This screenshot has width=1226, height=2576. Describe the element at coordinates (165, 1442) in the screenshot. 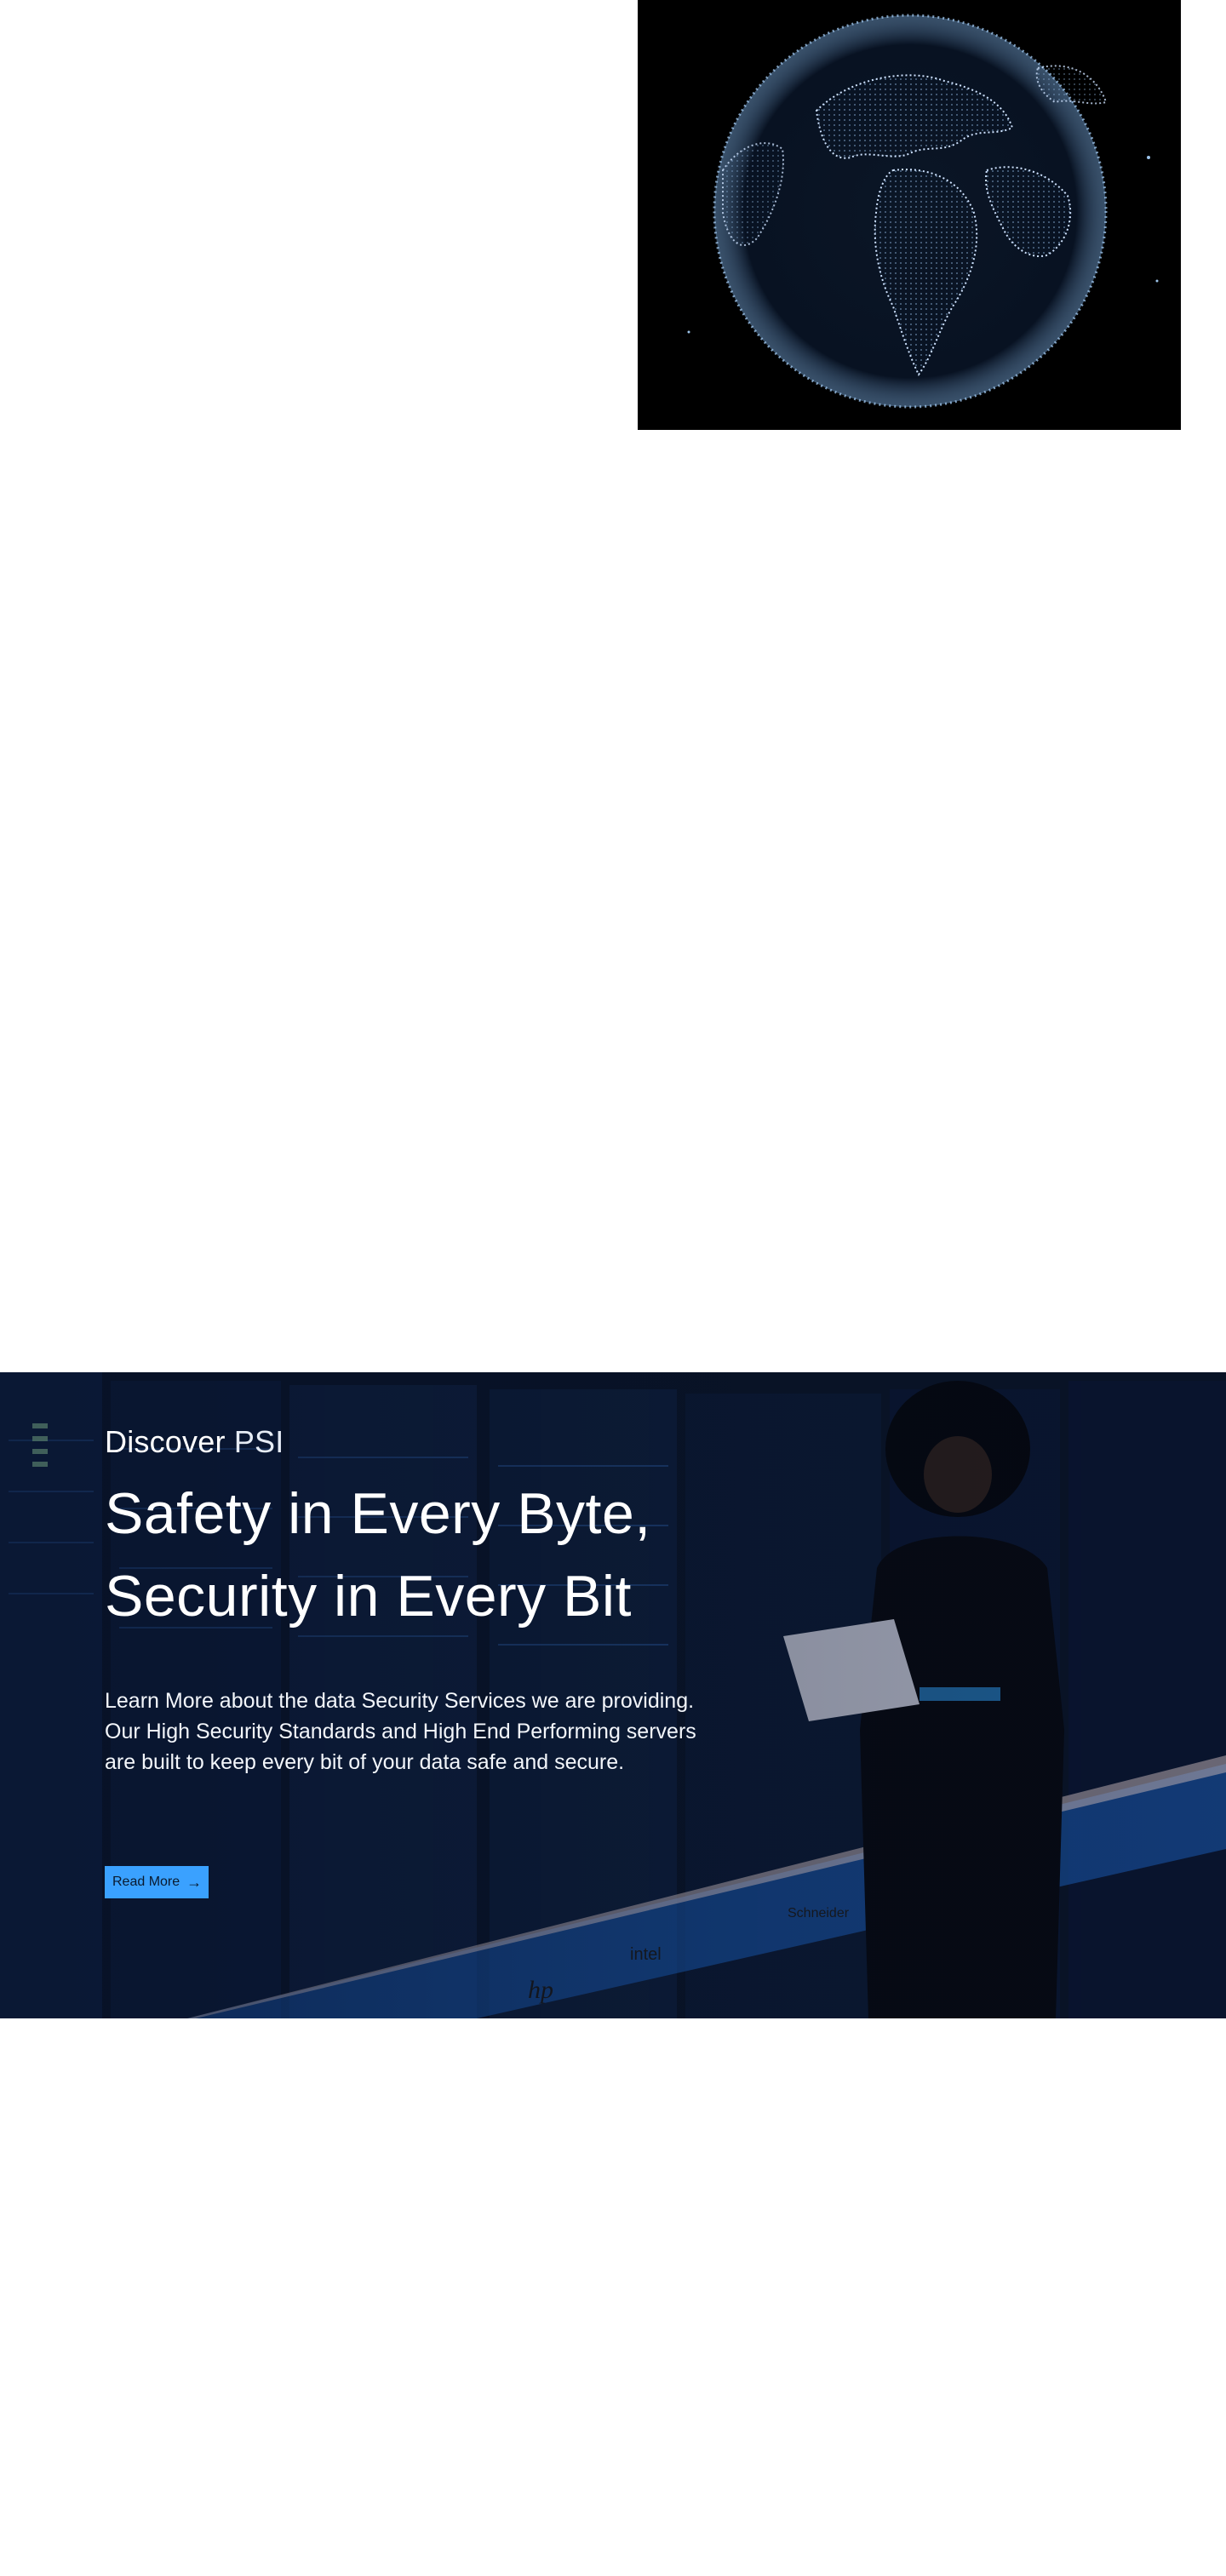

I see `eyebrow-discover: Discover` at that location.